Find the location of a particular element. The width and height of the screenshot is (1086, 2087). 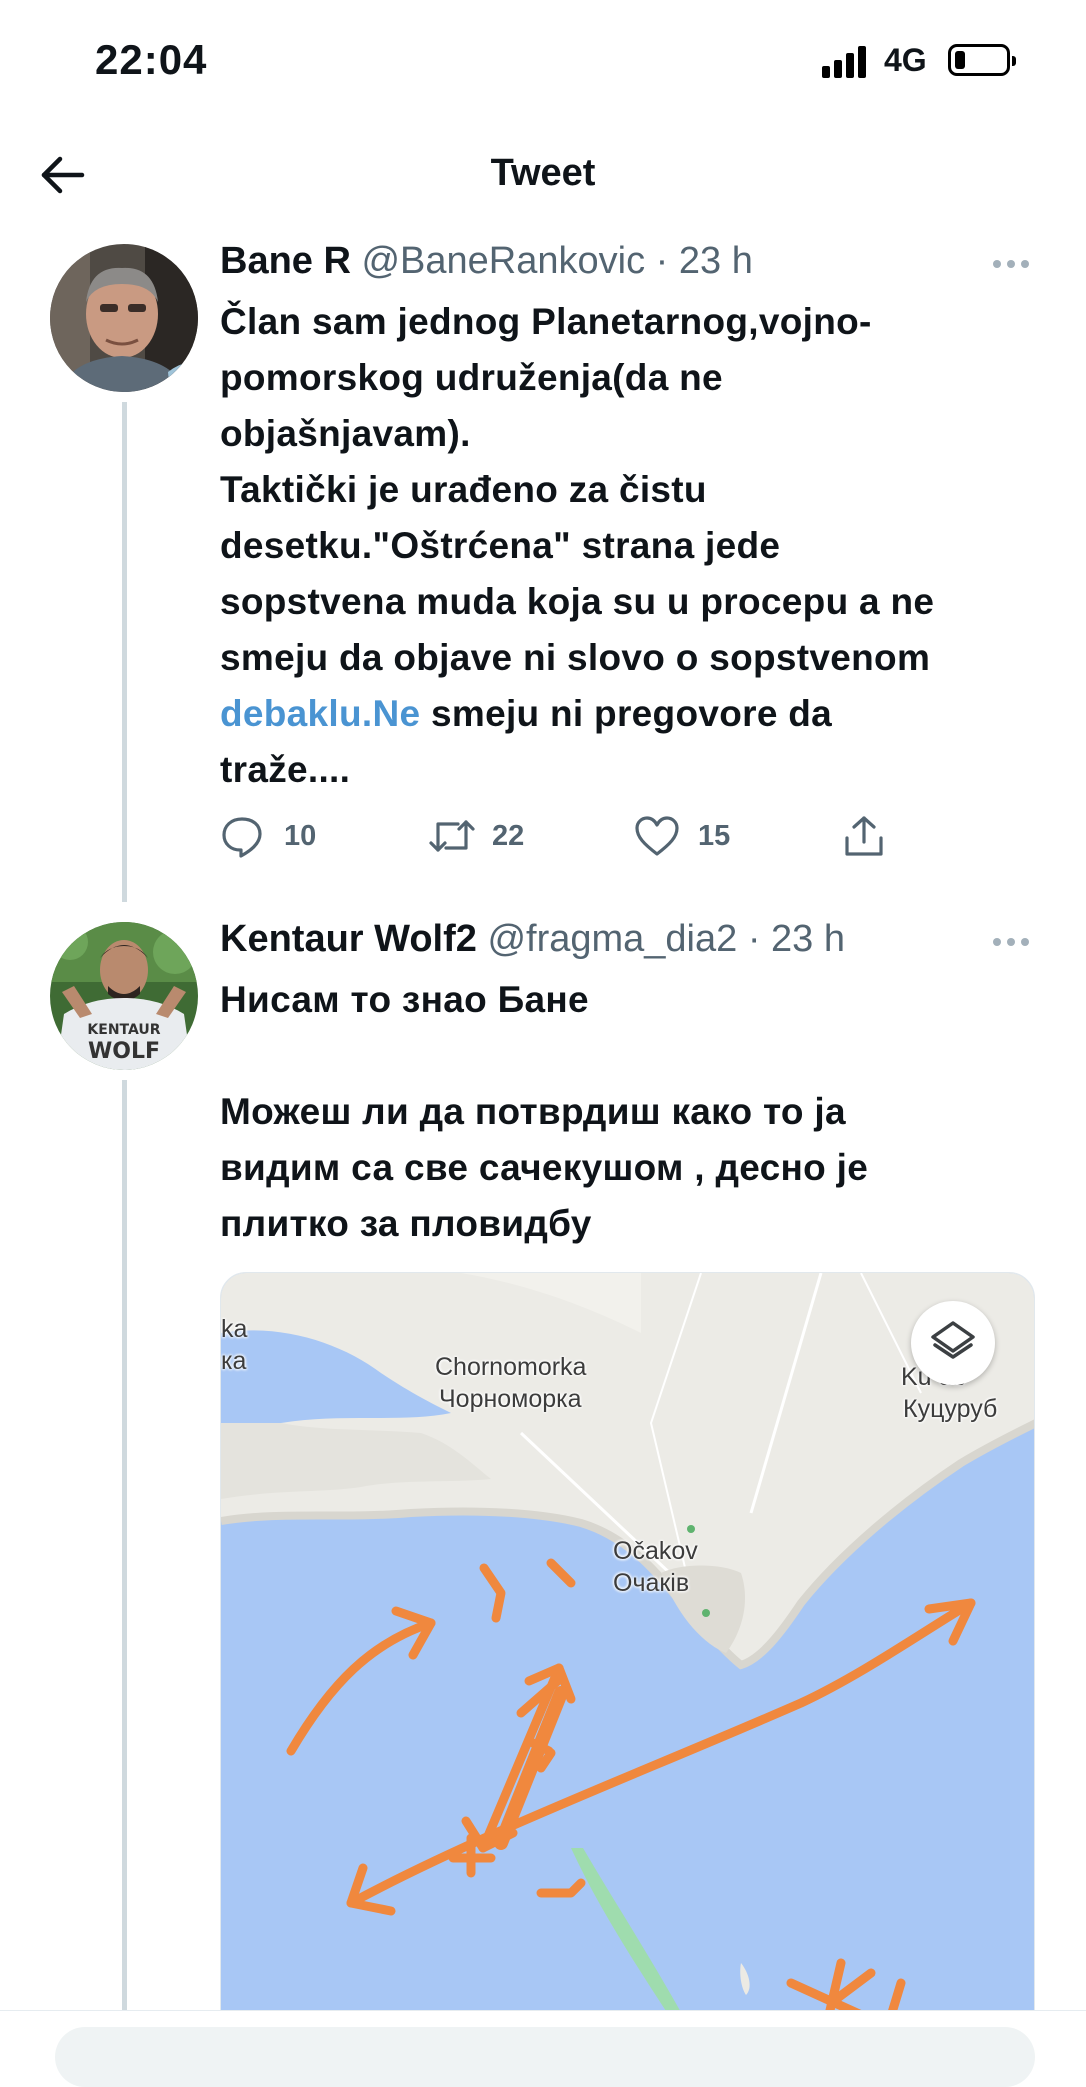

tweet-text-line: desetku."Oštrćena" strana jede is located at coordinates (500, 545).